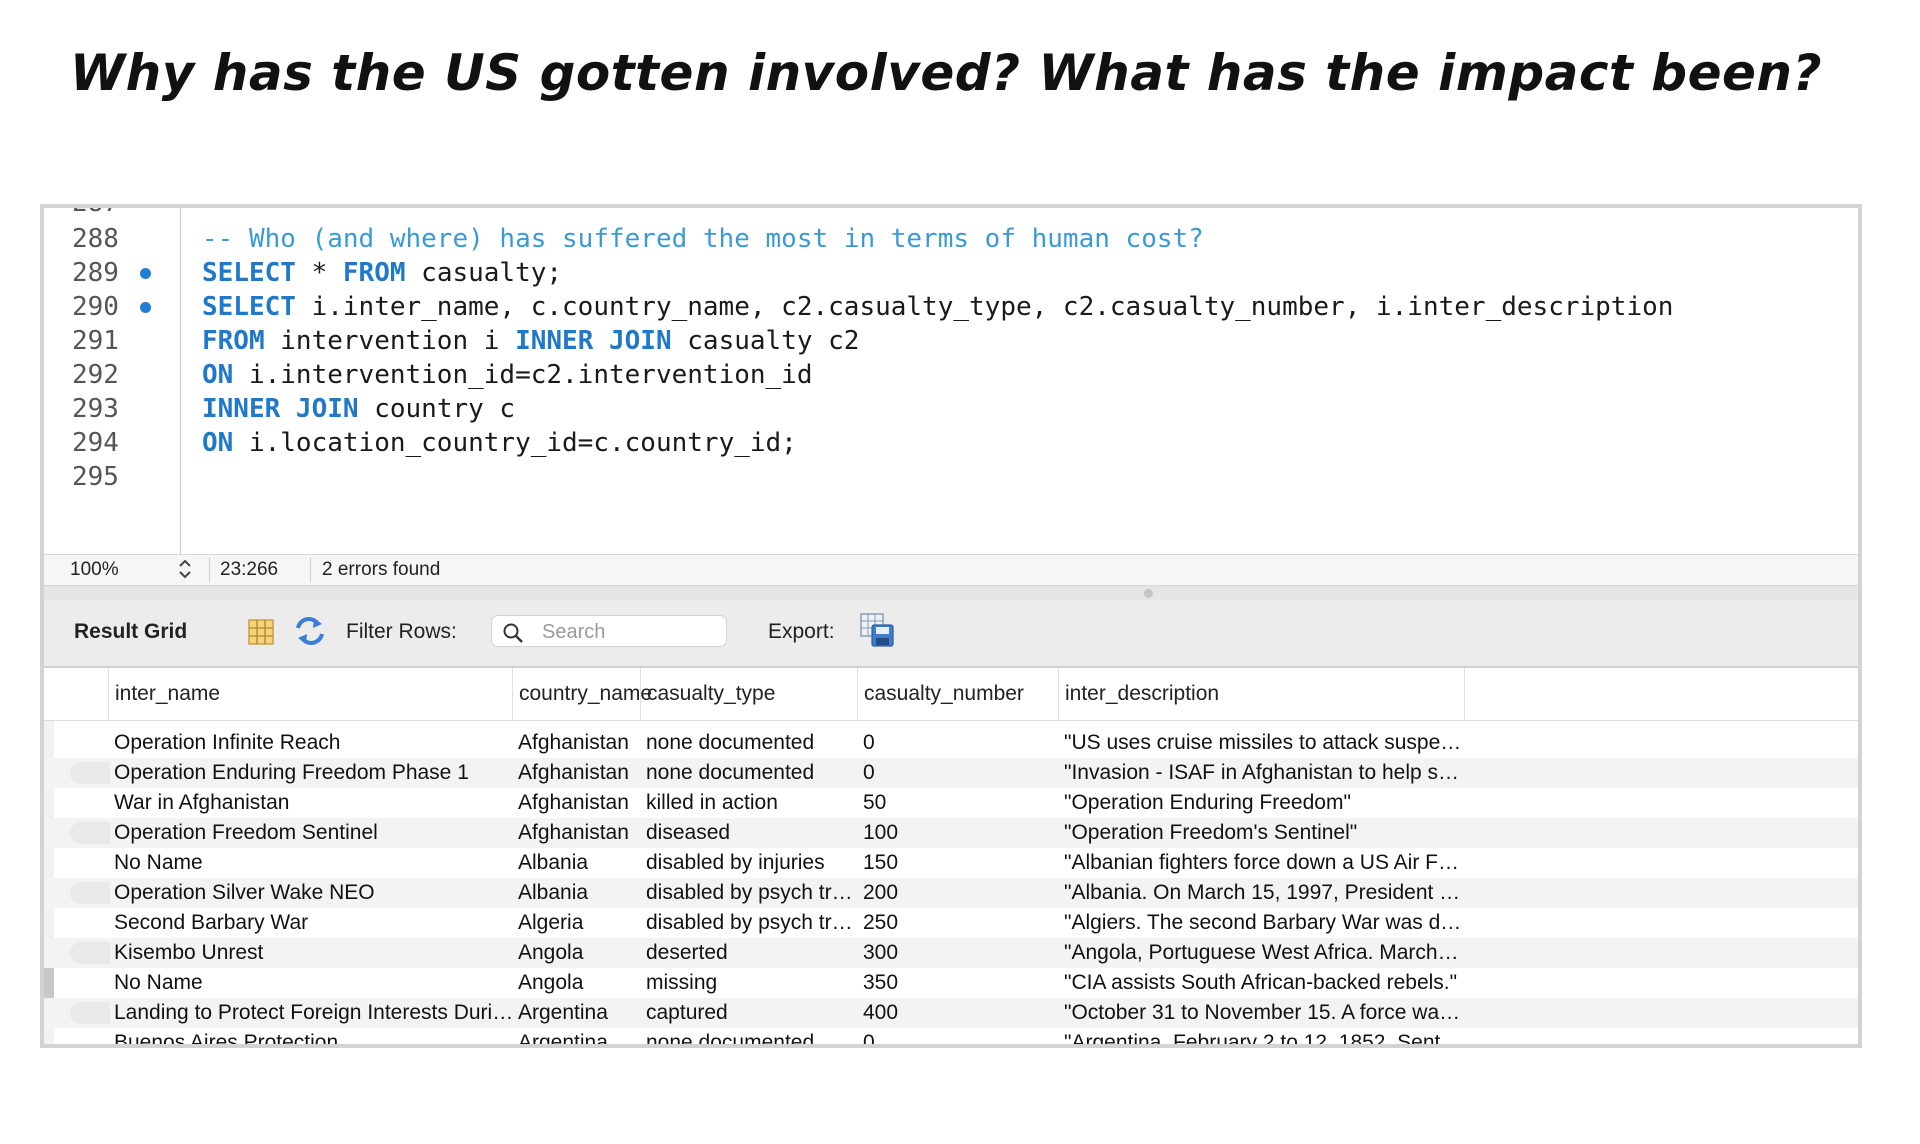  What do you see at coordinates (957, 983) in the screenshot?
I see `cell-casualty-number: 350` at bounding box center [957, 983].